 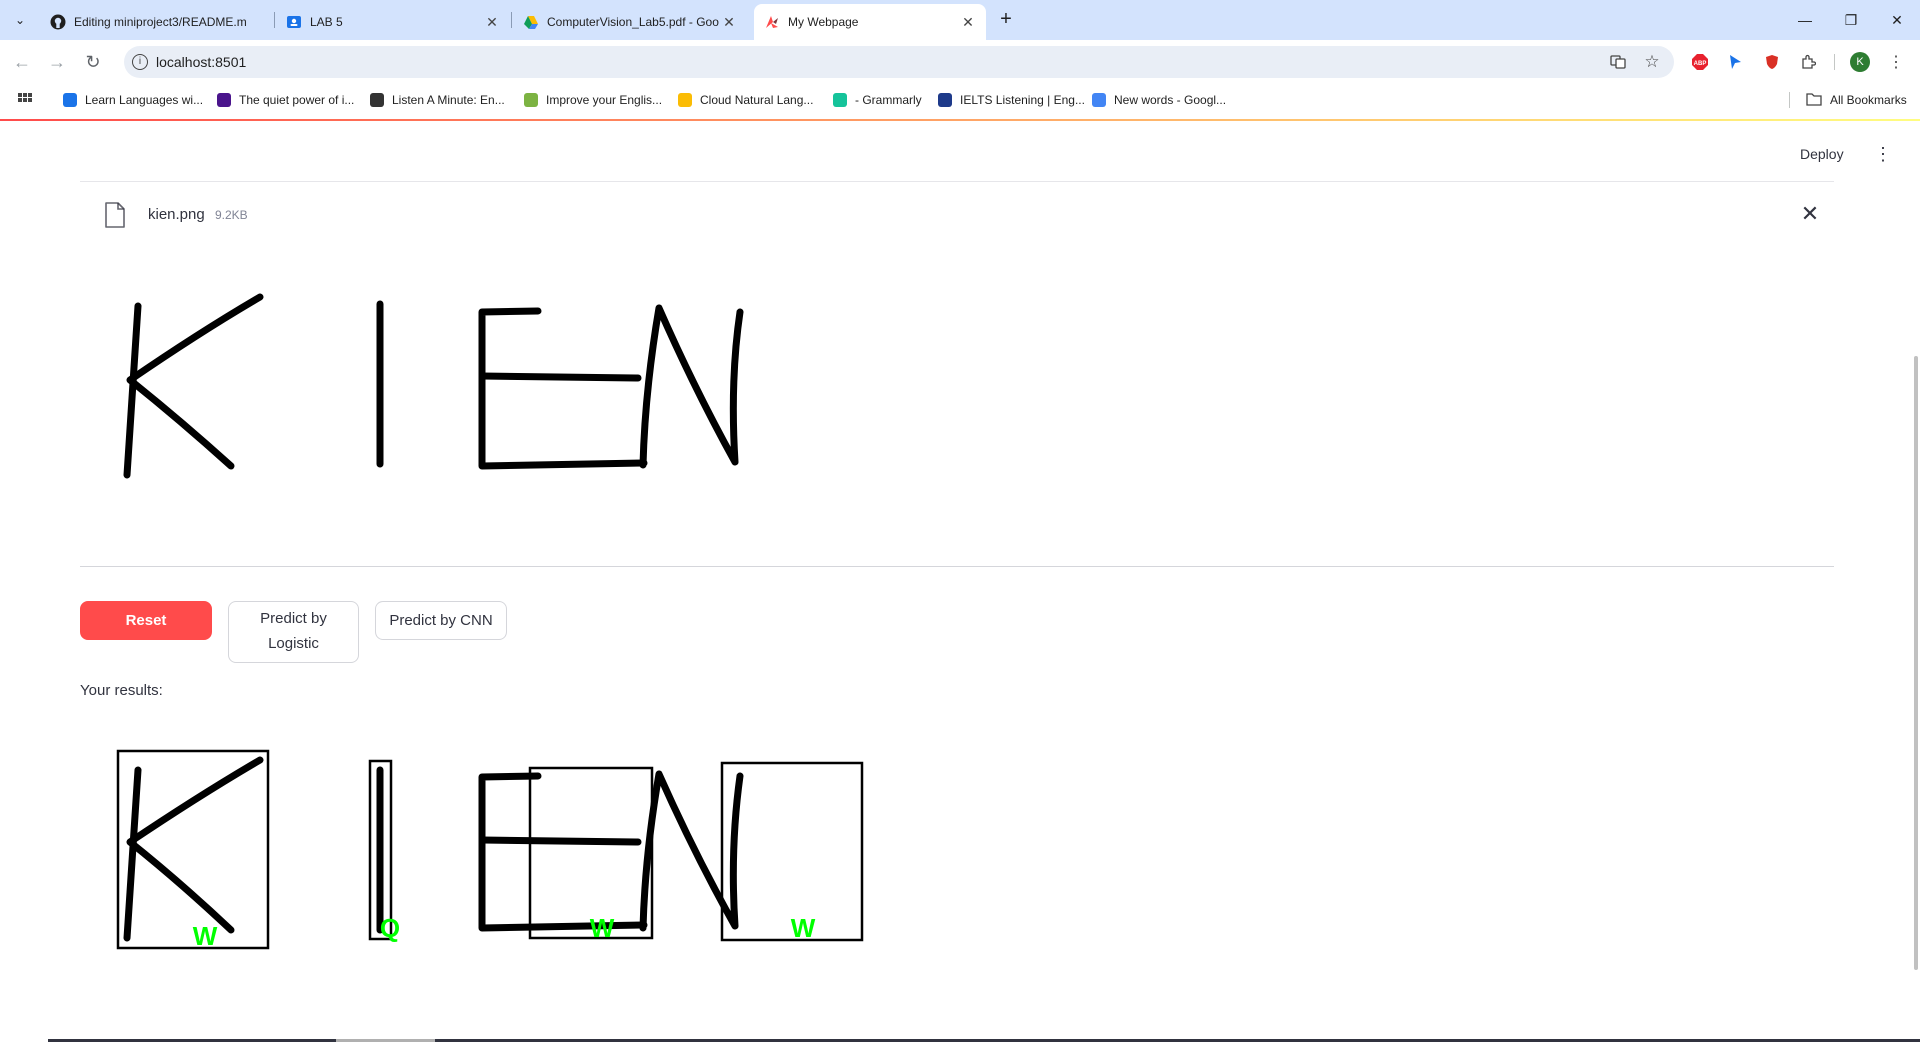 What do you see at coordinates (326, 22) in the screenshot?
I see `tab-title: LAB 5` at bounding box center [326, 22].